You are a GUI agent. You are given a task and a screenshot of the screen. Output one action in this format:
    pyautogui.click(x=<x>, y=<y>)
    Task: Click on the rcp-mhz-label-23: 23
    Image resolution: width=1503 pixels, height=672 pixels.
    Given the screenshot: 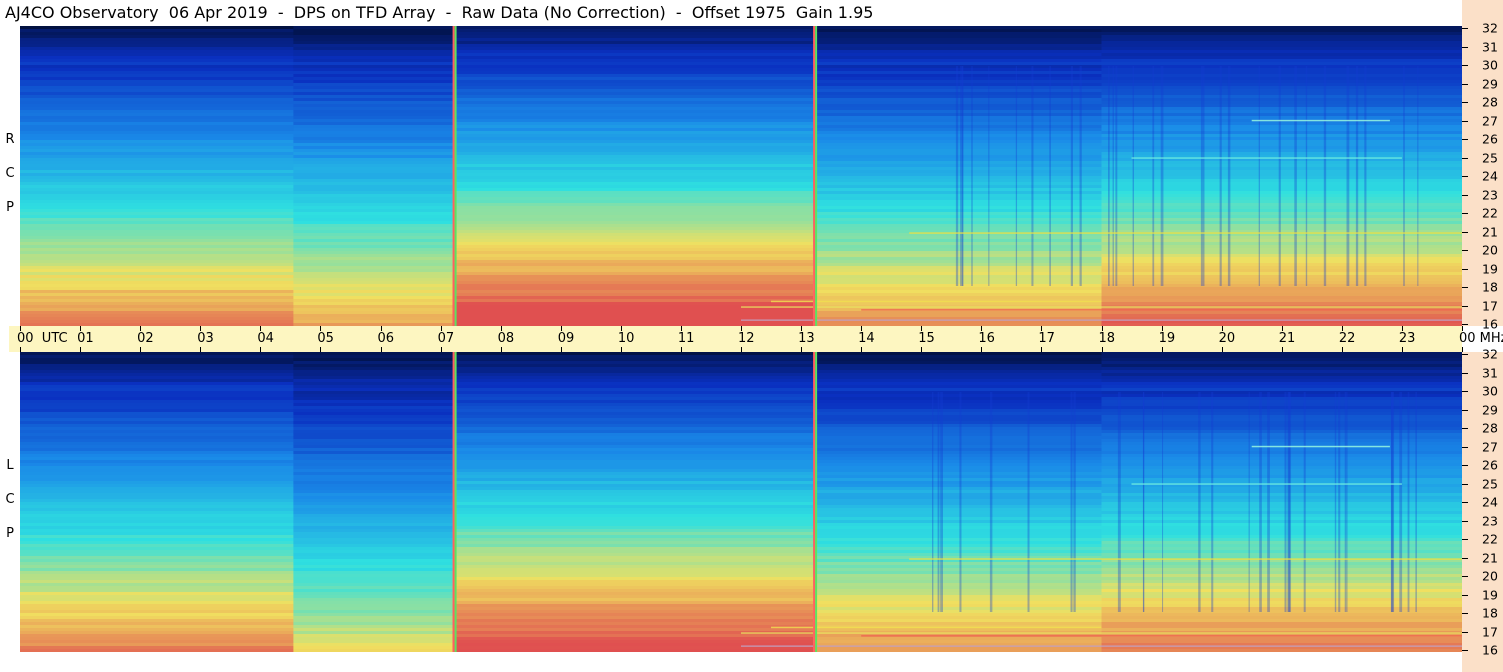 What is the action you would take?
    pyautogui.click(x=1490, y=194)
    